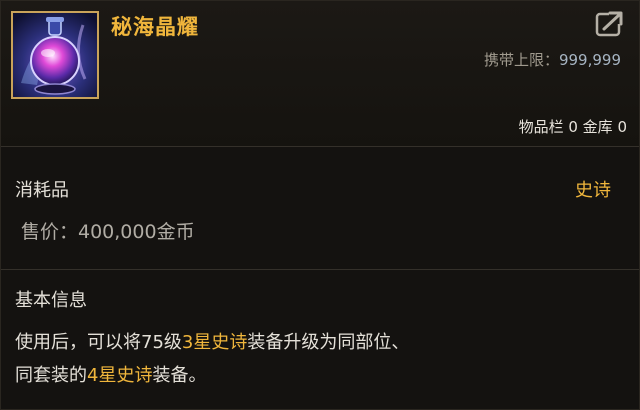 This screenshot has width=640, height=410. I want to click on share-icon, so click(610, 24).